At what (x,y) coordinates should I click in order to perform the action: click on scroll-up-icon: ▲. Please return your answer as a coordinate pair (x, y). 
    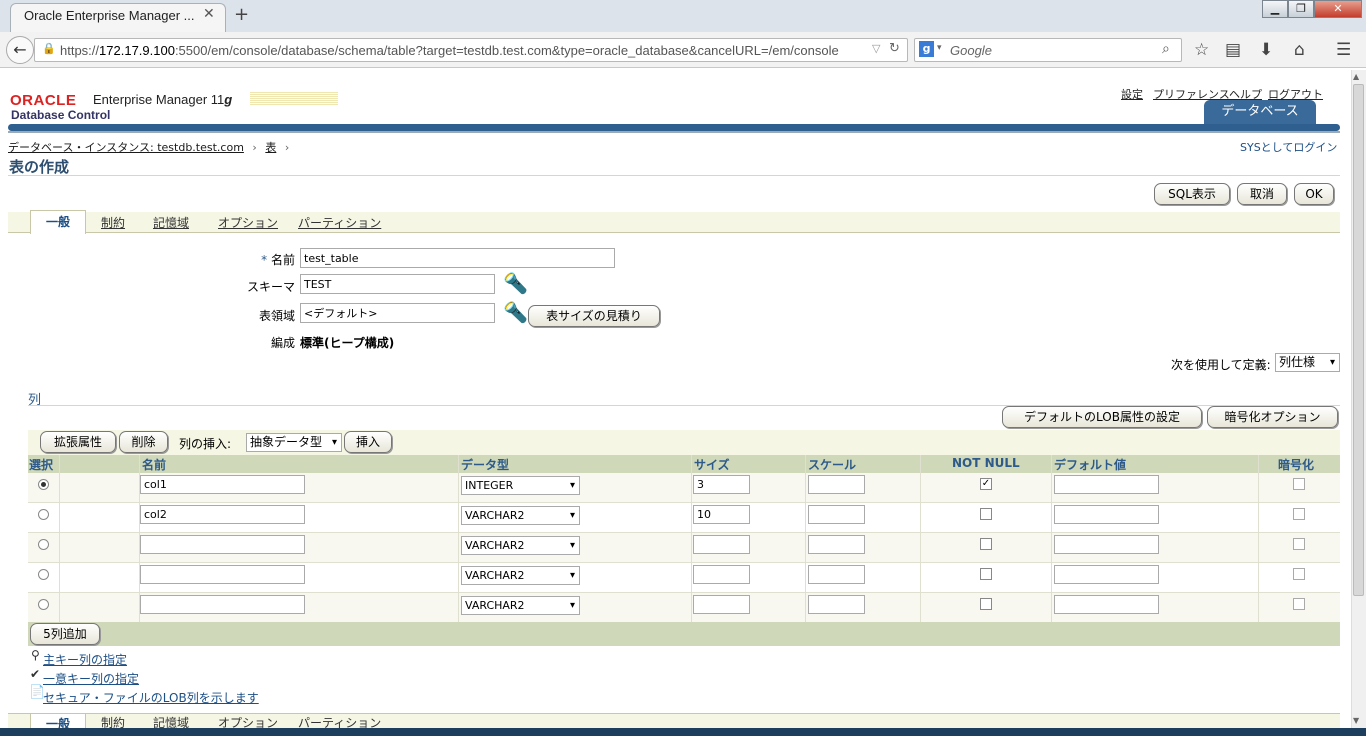
    Looking at the image, I should click on (1356, 76).